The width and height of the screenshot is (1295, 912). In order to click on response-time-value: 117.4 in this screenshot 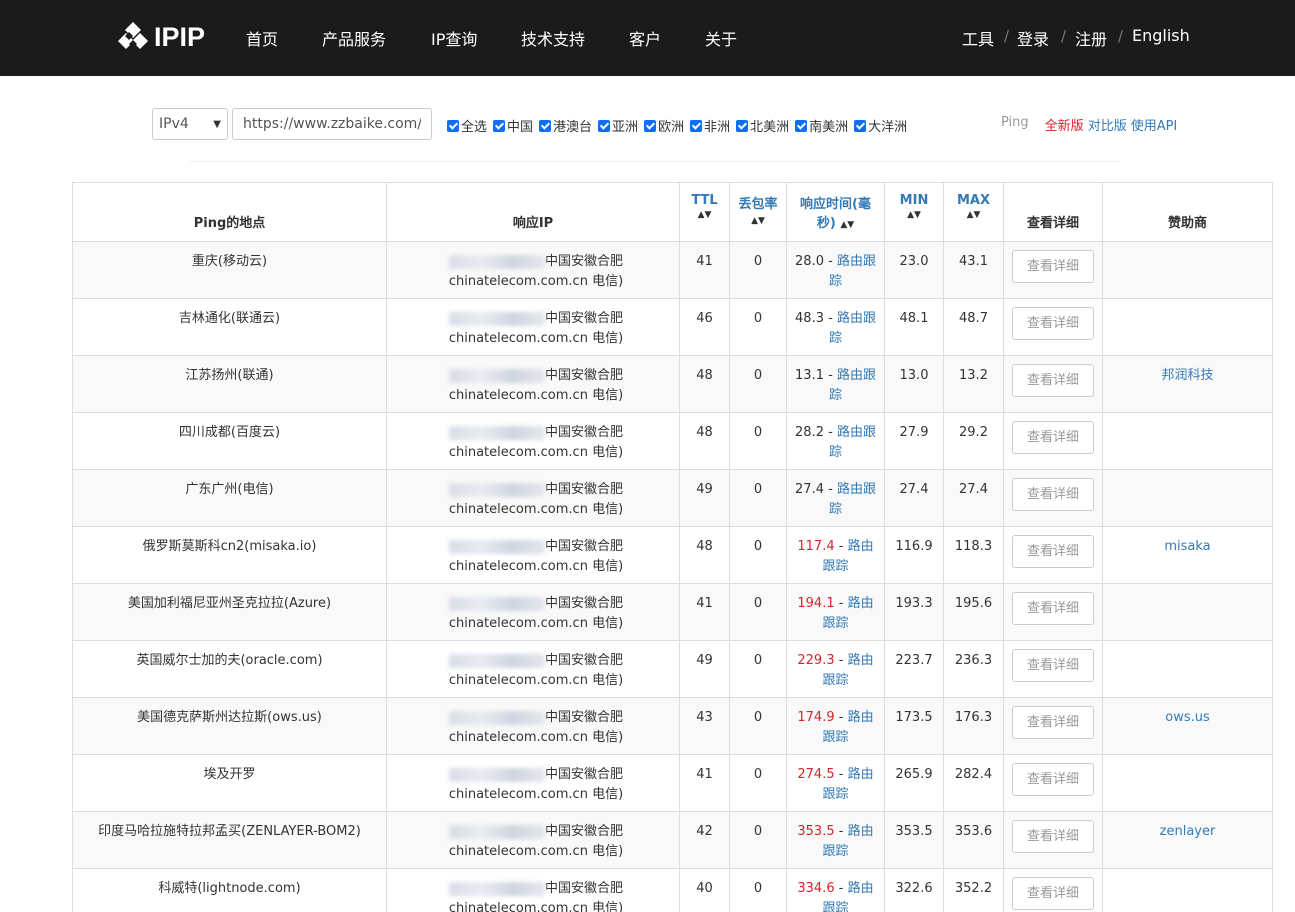, I will do `click(816, 546)`.